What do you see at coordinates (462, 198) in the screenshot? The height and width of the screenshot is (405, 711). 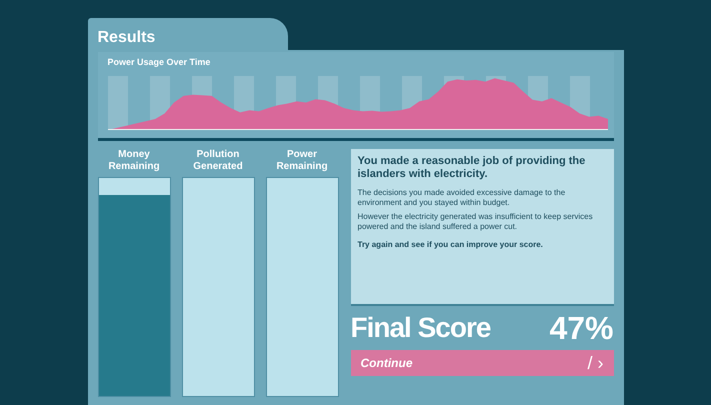 I see `message-paragraph: The decisions you made avoided excessive damage to the environment and you stayed within budget.` at bounding box center [462, 198].